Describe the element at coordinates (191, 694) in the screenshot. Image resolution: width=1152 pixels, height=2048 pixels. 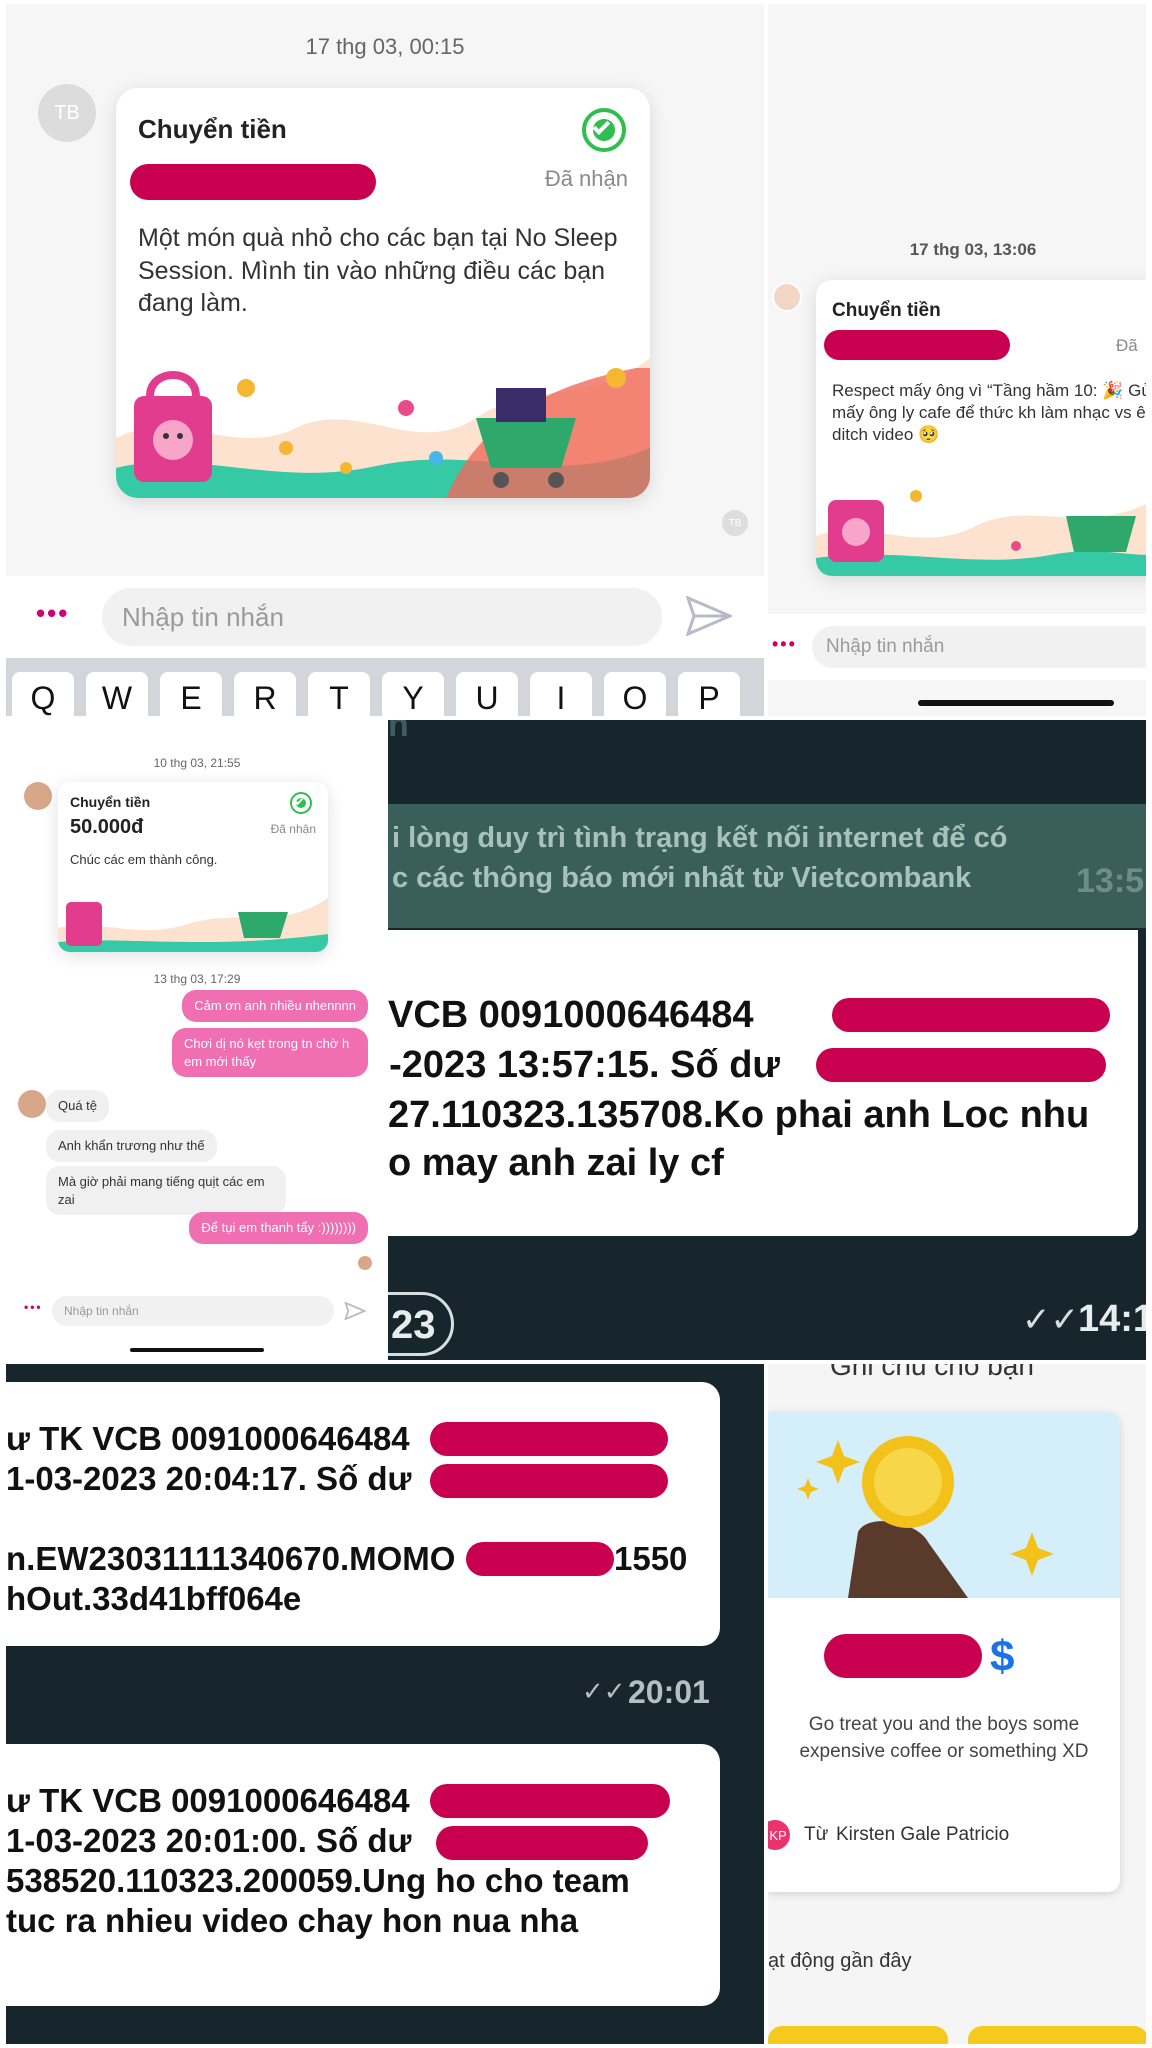
I see `key-e: E` at that location.